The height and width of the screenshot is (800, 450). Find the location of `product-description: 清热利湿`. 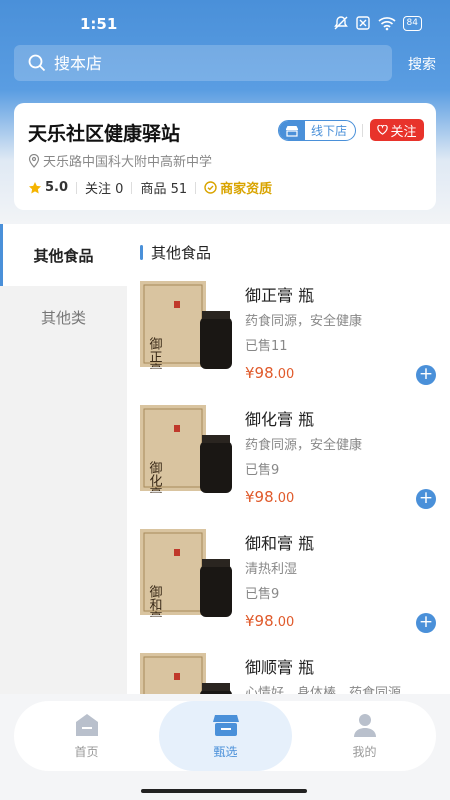

product-description: 清热利湿 is located at coordinates (271, 569).